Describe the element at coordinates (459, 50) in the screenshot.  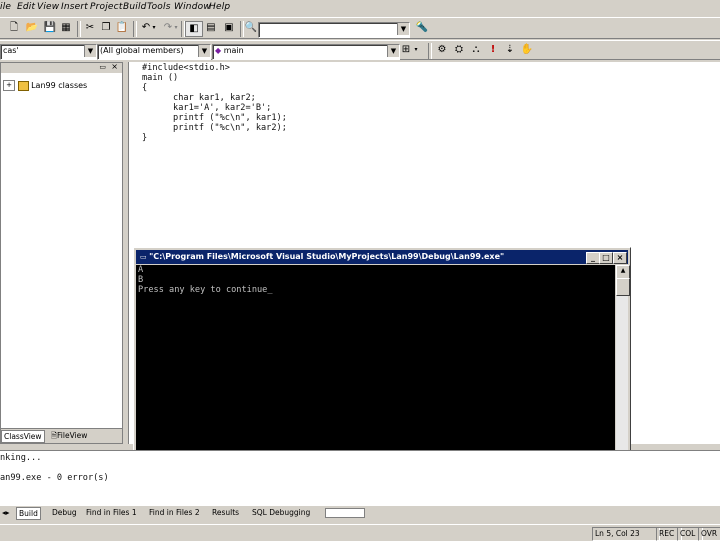
I see `build-icon: ⛭` at that location.